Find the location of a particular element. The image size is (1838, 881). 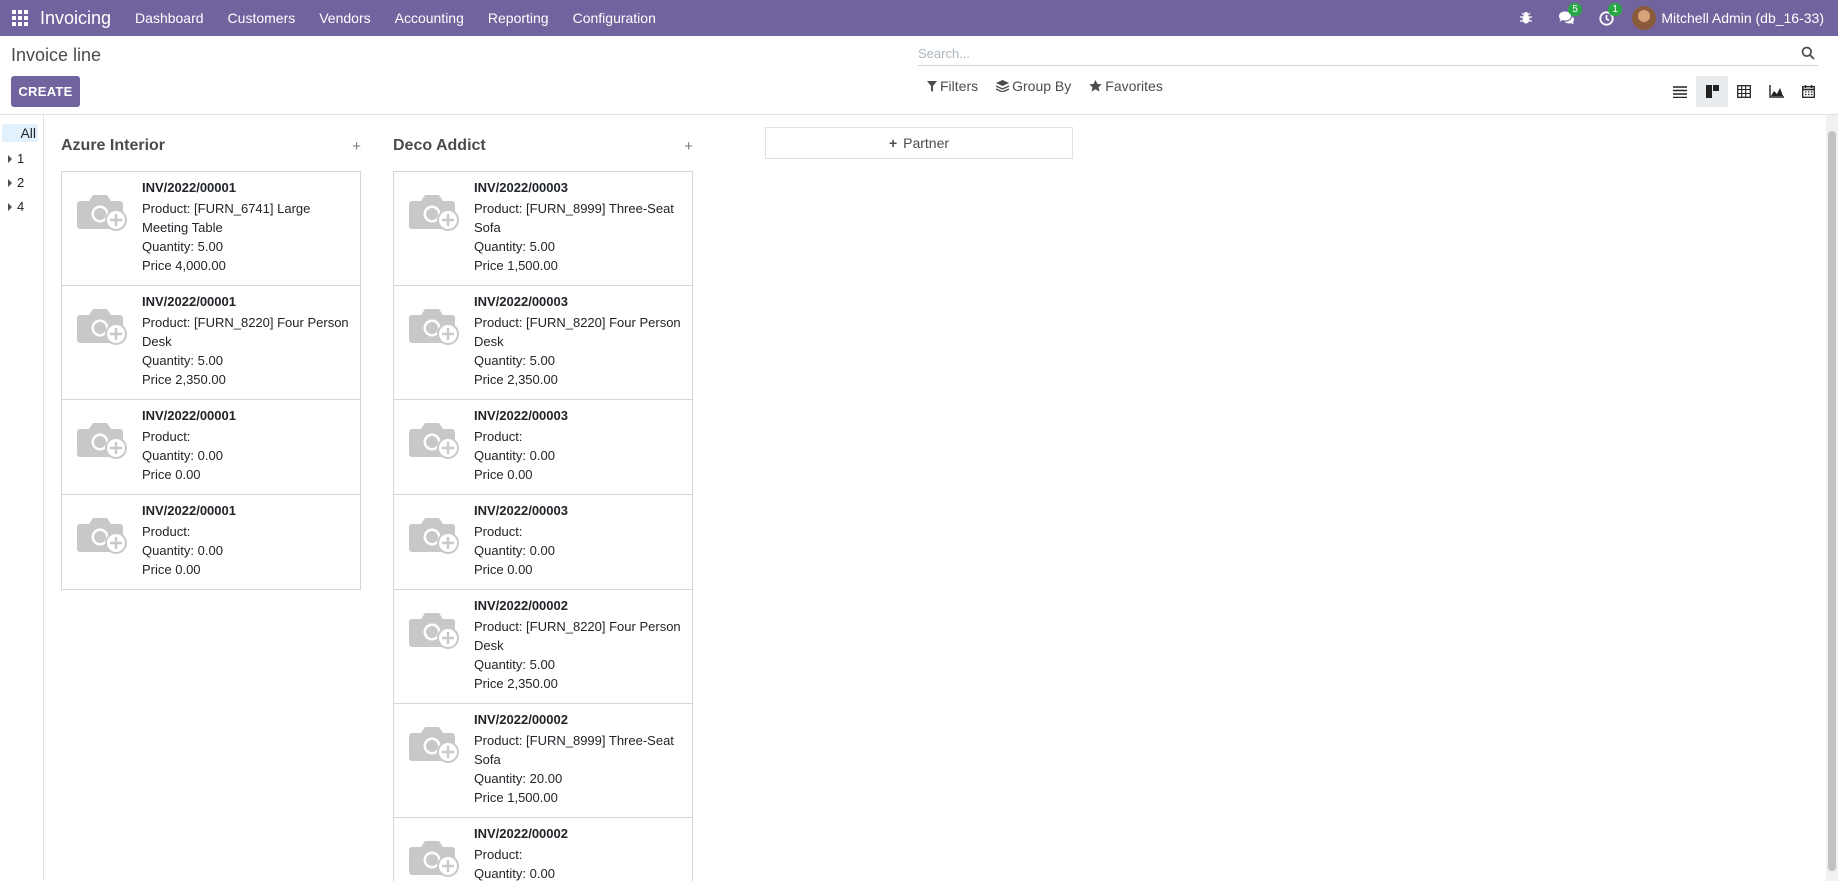

kanban-view-icon is located at coordinates (1712, 91).